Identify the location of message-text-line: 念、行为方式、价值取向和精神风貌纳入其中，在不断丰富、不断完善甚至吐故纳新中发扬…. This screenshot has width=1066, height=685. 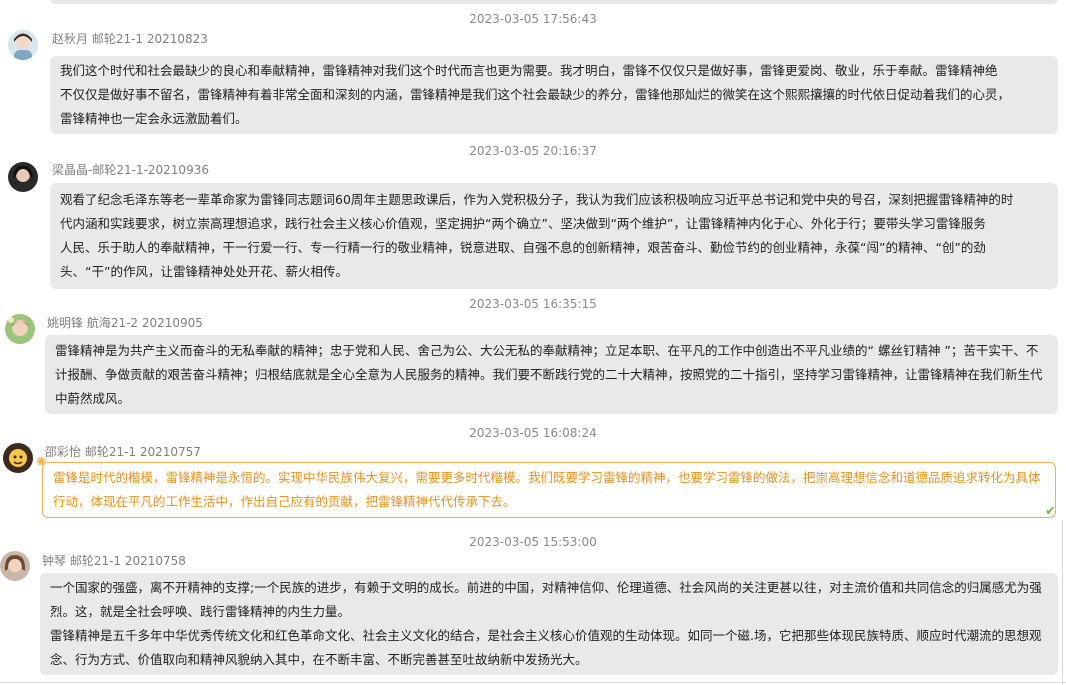
(319, 659).